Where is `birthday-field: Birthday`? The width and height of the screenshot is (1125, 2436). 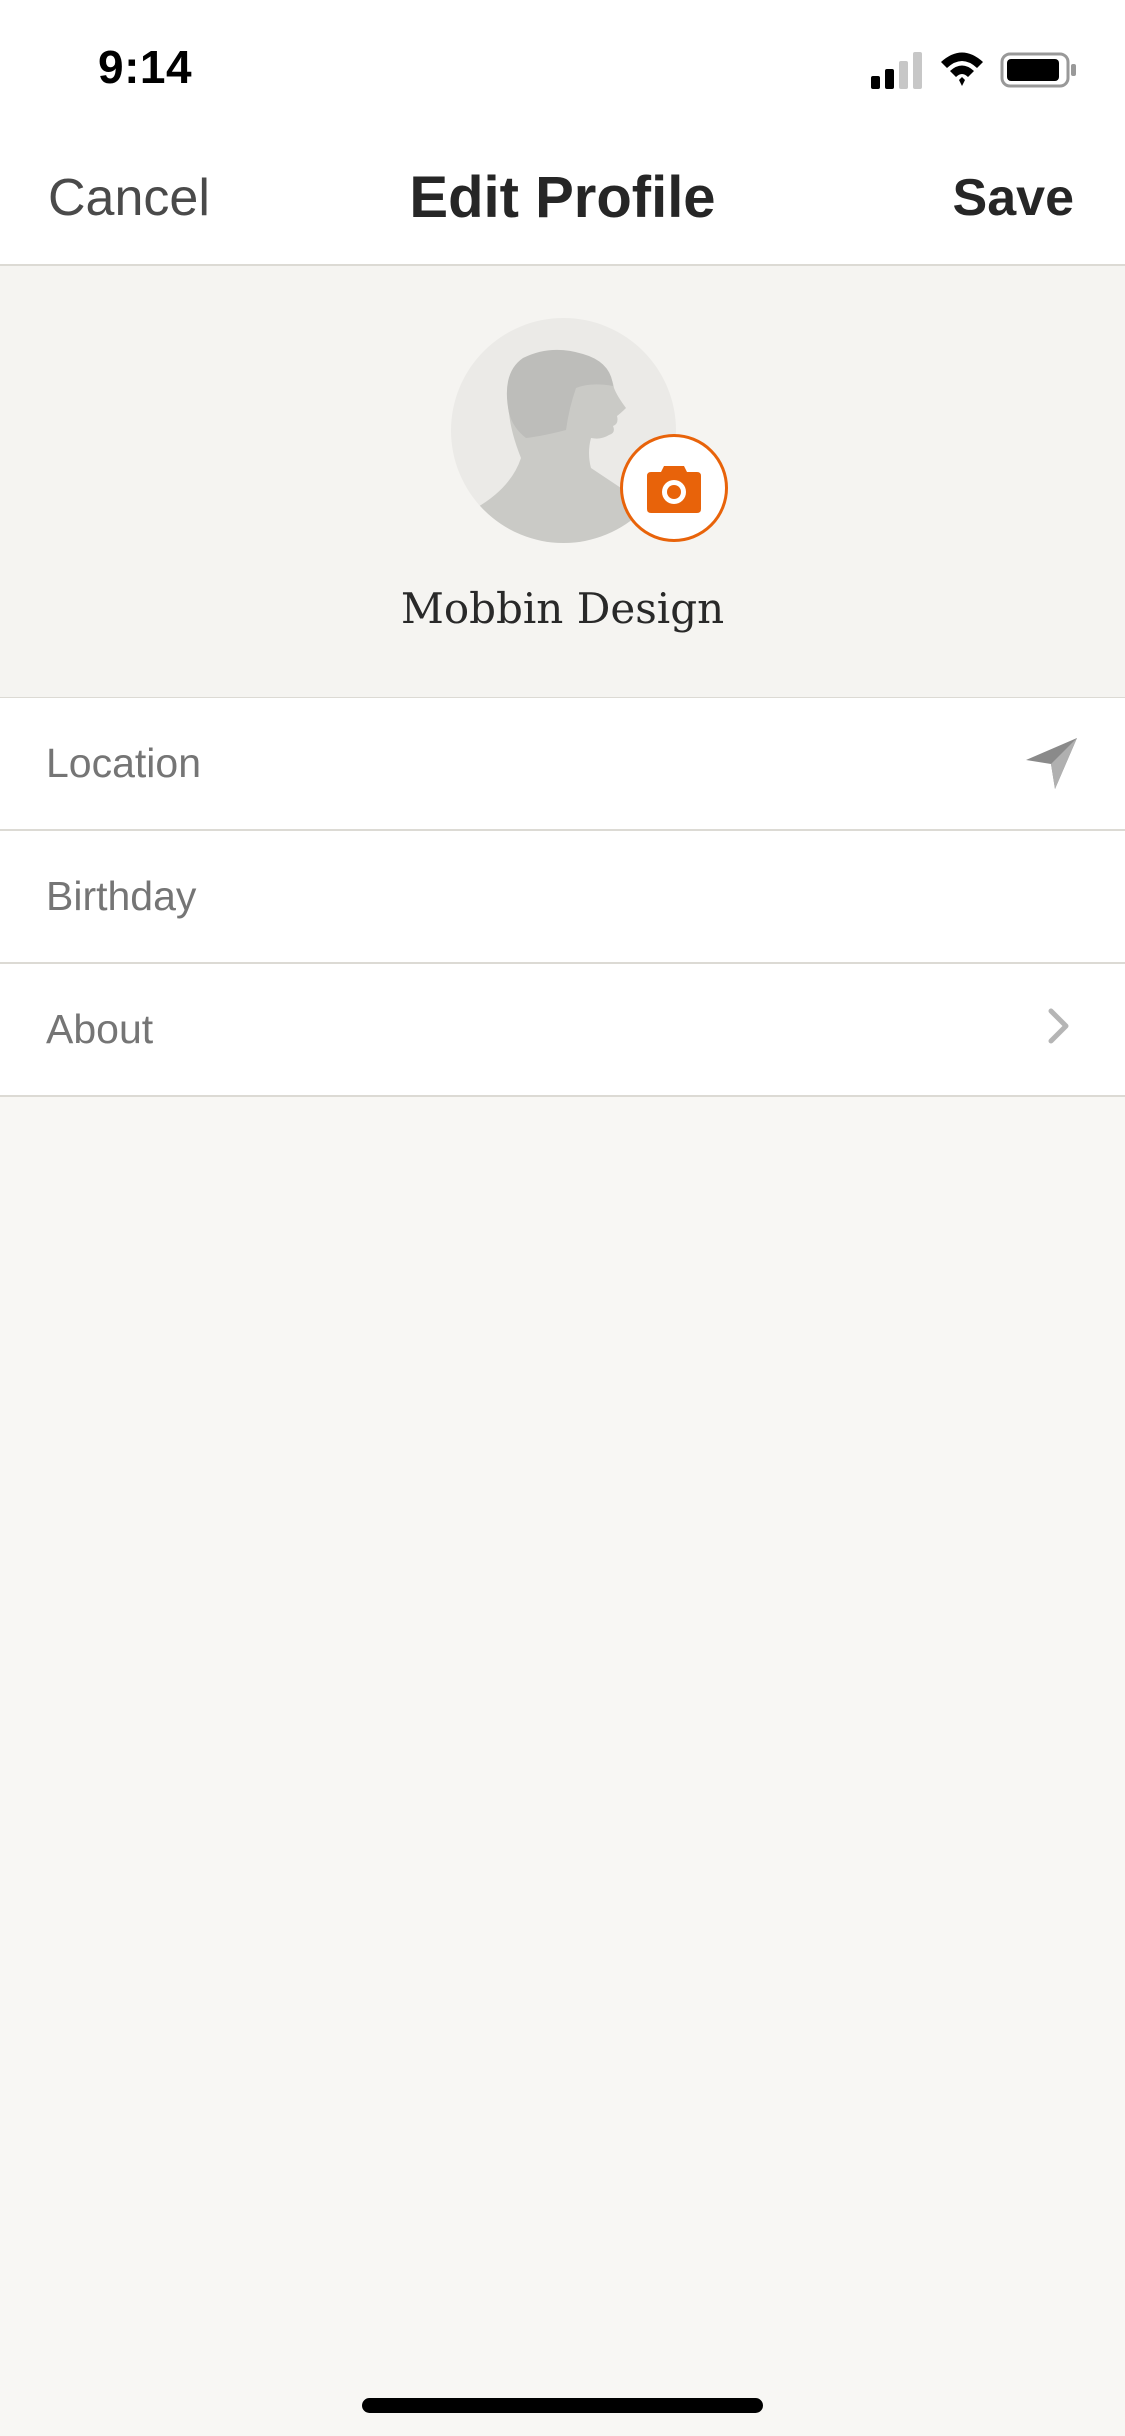
birthday-field: Birthday is located at coordinates (562, 897).